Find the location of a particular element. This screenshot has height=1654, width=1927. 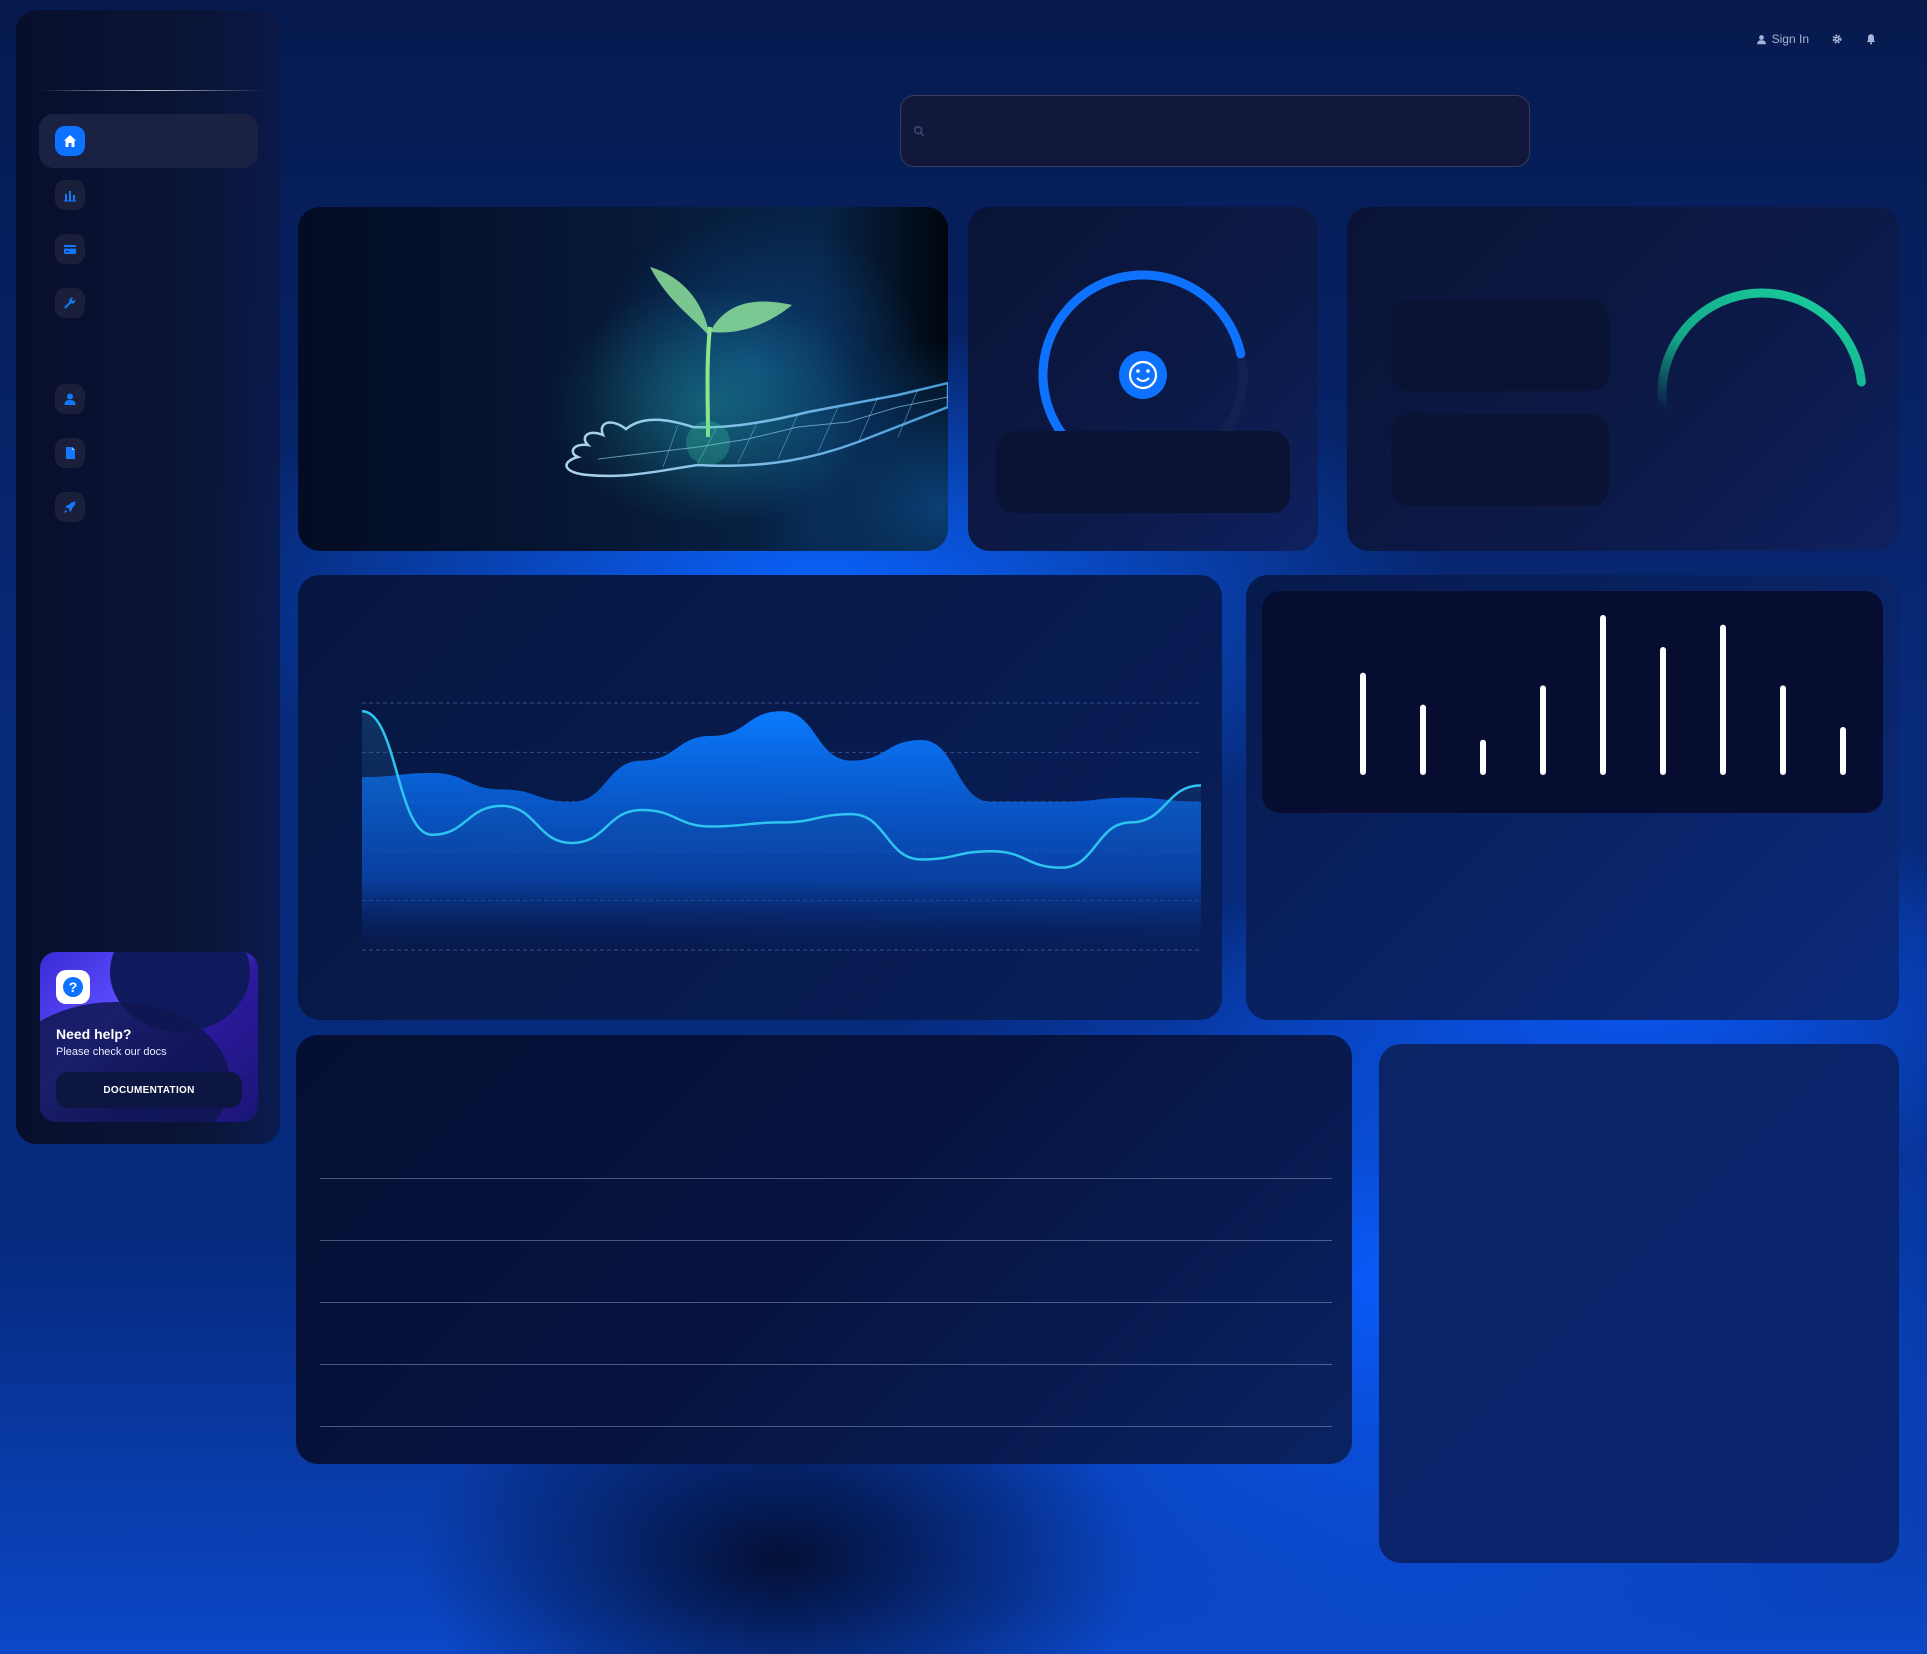

projects-table-card is located at coordinates (824, 1249).